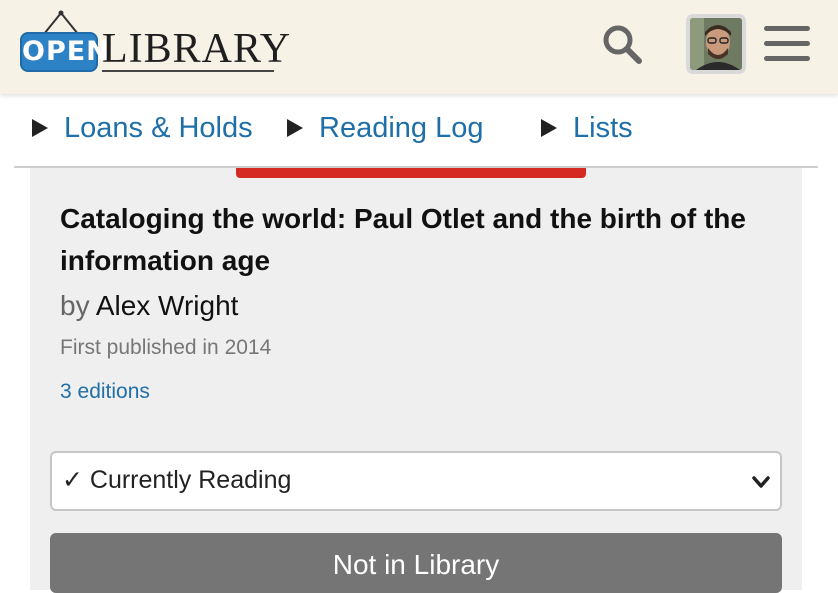  What do you see at coordinates (158, 127) in the screenshot?
I see `nav-label: Loans & Holds` at bounding box center [158, 127].